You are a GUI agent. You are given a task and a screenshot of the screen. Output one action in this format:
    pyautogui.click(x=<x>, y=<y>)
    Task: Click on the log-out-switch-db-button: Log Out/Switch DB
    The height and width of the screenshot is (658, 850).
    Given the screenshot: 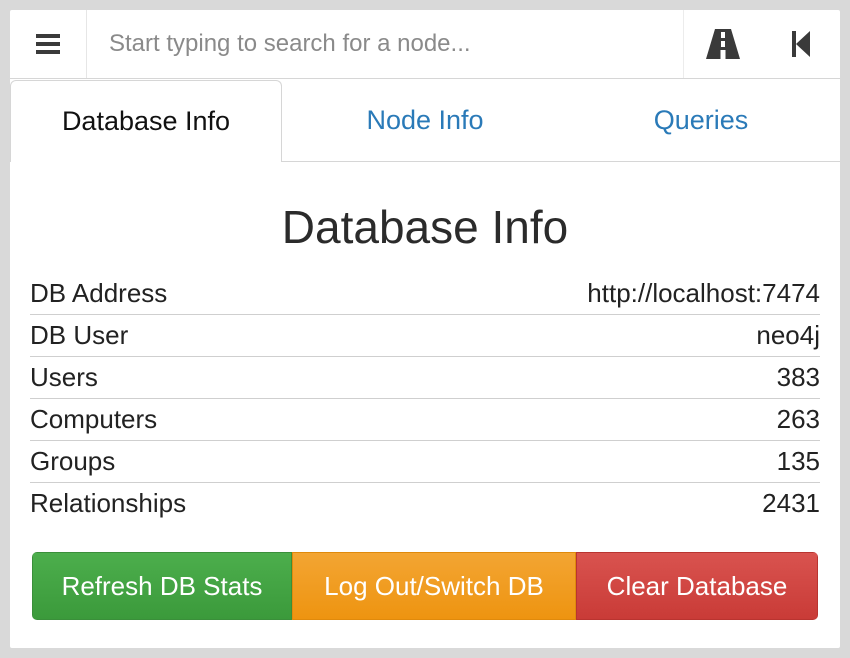 What is the action you would take?
    pyautogui.click(x=434, y=586)
    